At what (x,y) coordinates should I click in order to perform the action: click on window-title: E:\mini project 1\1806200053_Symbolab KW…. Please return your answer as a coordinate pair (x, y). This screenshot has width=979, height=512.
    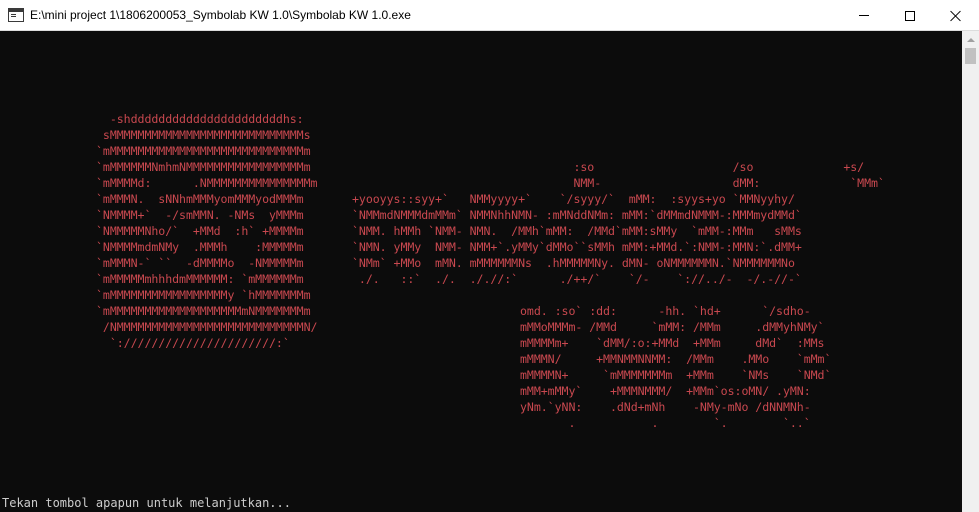
    Looking at the image, I should click on (220, 15).